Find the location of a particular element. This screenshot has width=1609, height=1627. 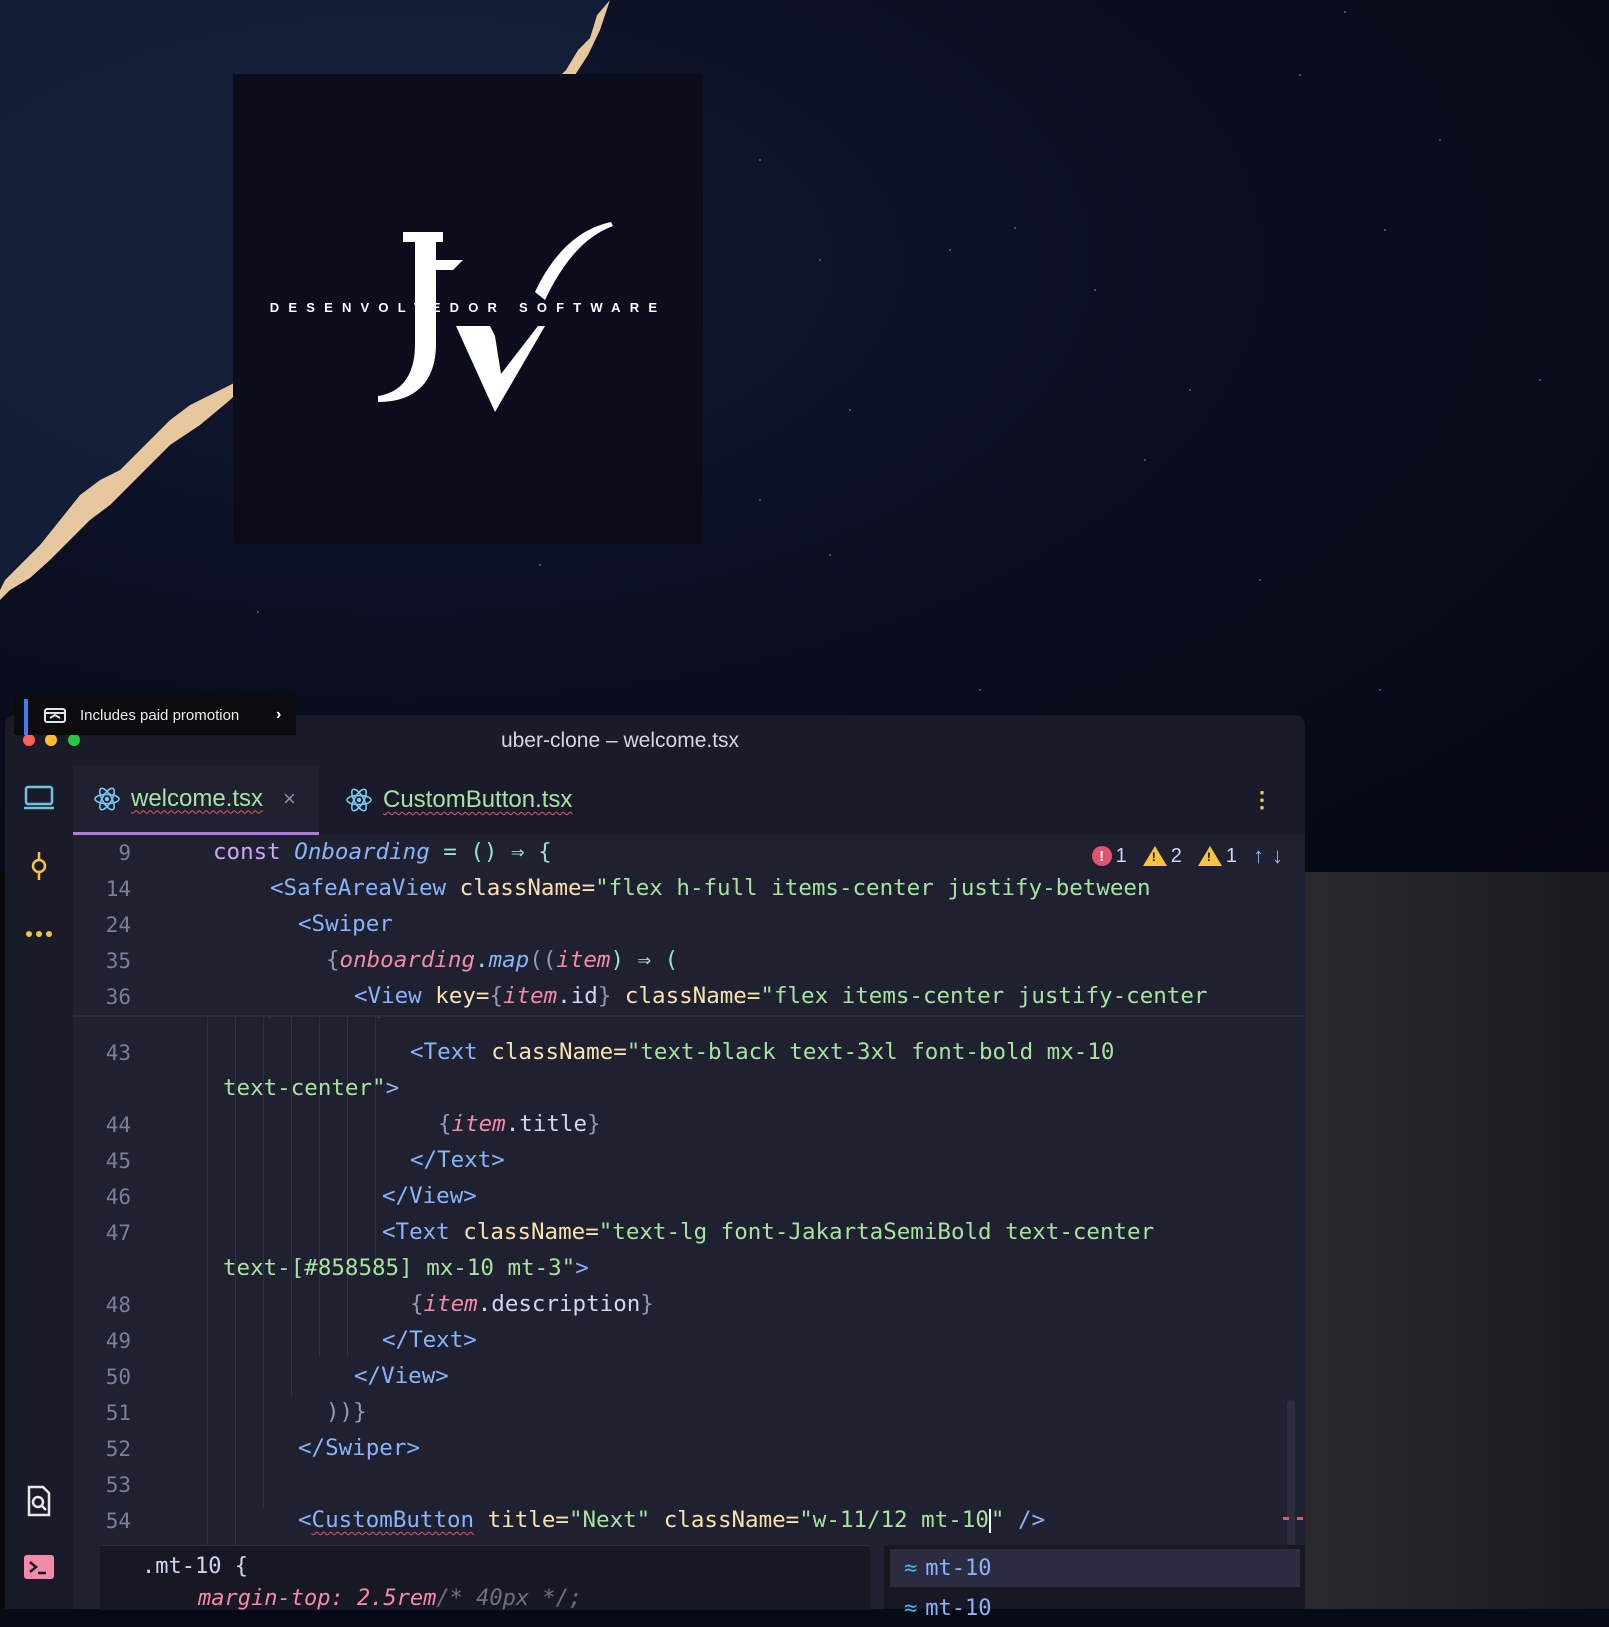

code-line-48: {item.description} is located at coordinates (532, 1304).